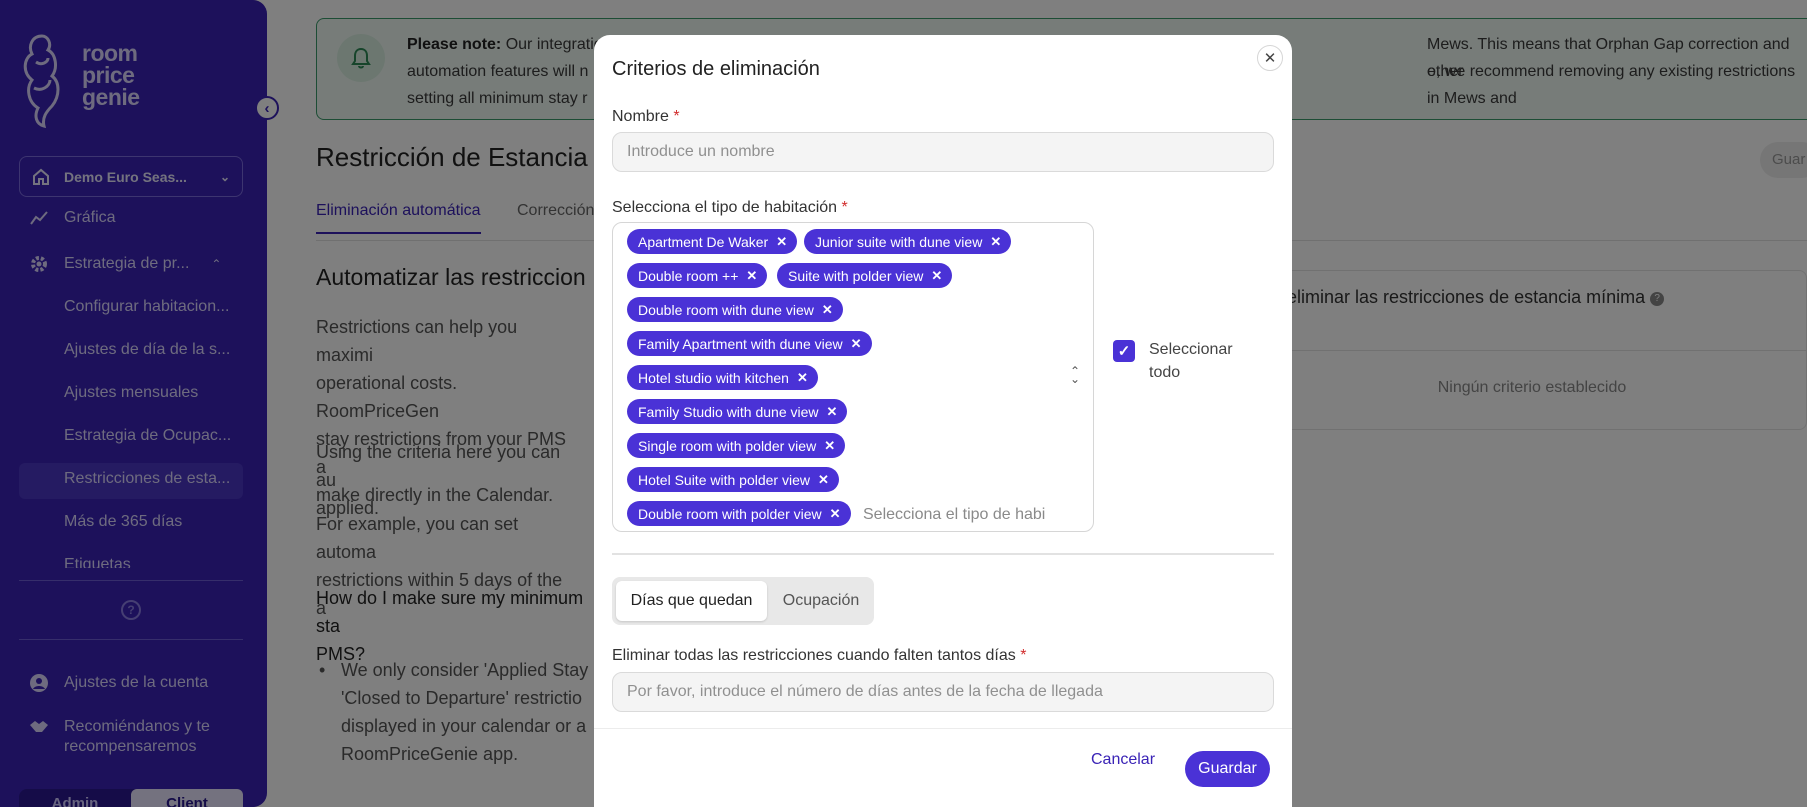 This screenshot has height=807, width=1807. I want to click on chip-label: Double room with dune view, so click(726, 309).